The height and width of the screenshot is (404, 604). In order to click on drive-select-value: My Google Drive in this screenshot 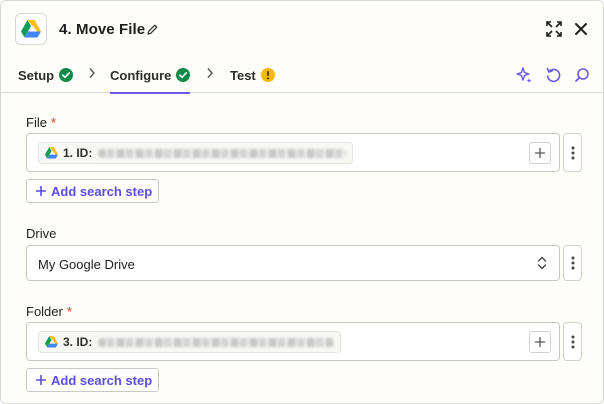, I will do `click(86, 264)`.